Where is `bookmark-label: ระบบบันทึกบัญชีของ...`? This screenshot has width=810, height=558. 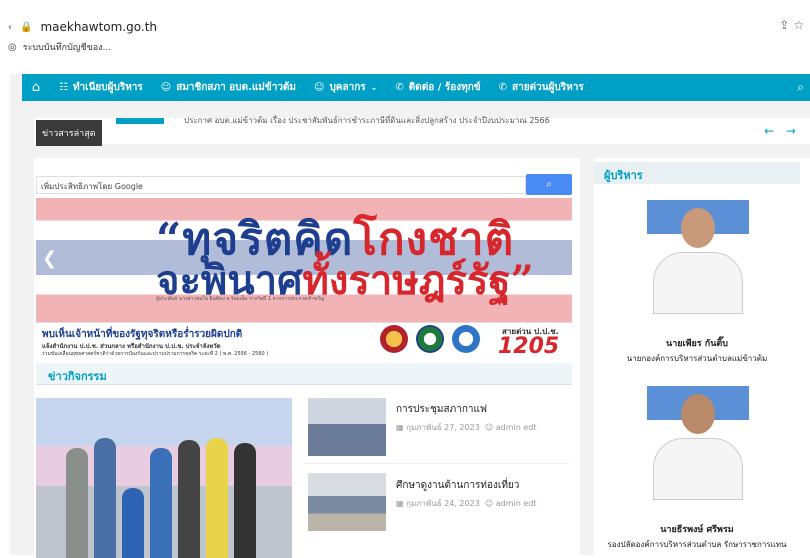
bookmark-label: ระบบบันทึกบัญชีของ... is located at coordinates (67, 48).